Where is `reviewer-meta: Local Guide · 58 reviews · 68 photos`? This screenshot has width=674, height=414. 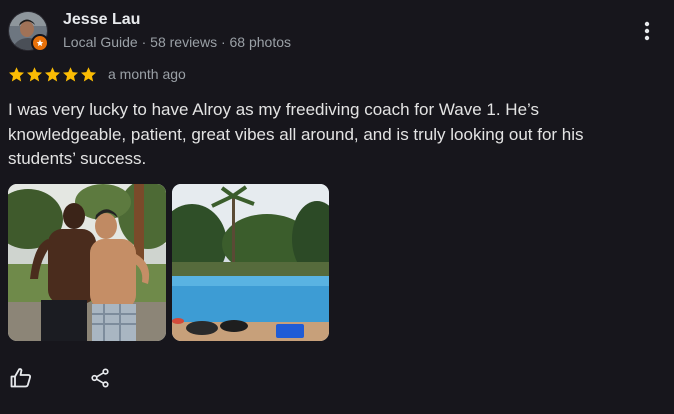 reviewer-meta: Local Guide · 58 reviews · 68 photos is located at coordinates (177, 42).